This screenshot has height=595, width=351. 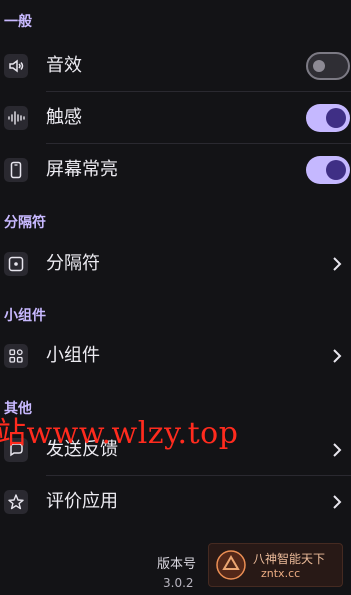 What do you see at coordinates (175, 356) in the screenshot?
I see `setting-row-widgets: 小组件` at bounding box center [175, 356].